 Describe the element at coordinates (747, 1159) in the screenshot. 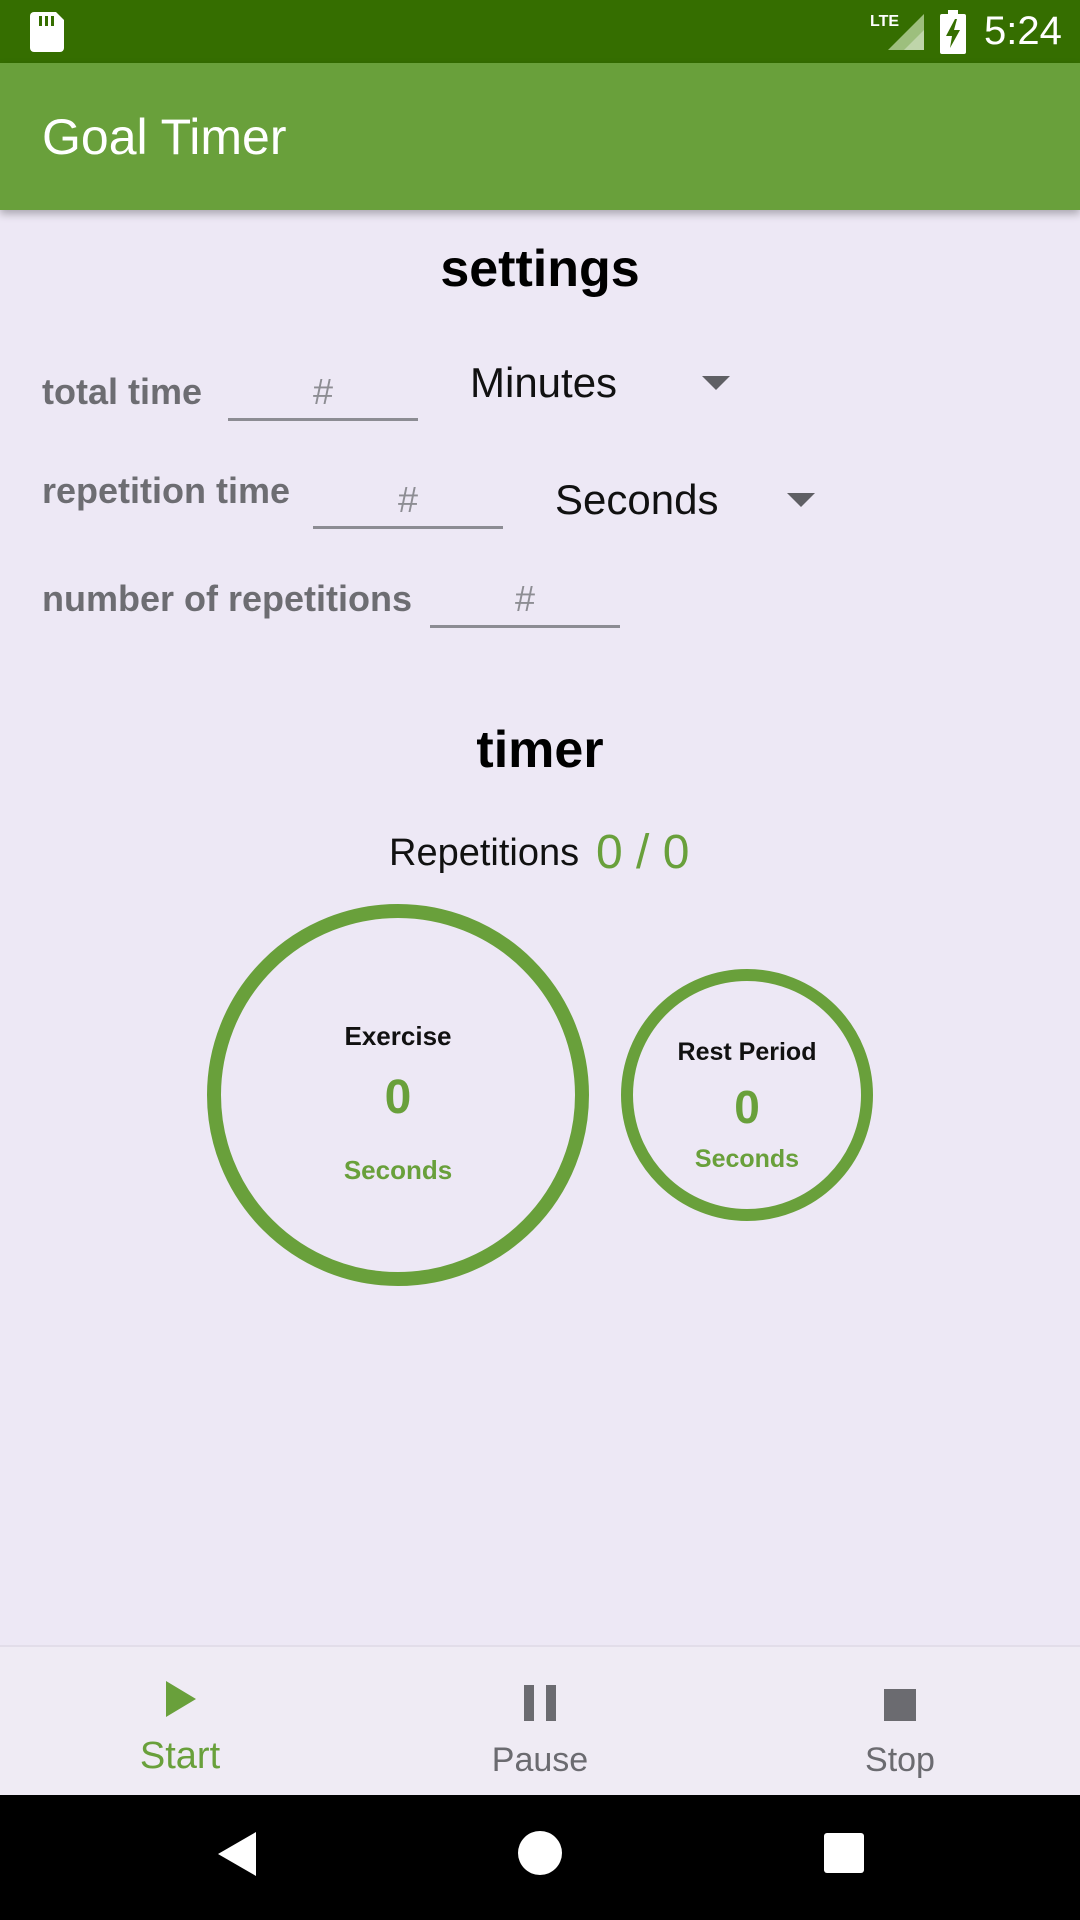

I see `rest-unit: Seconds` at that location.